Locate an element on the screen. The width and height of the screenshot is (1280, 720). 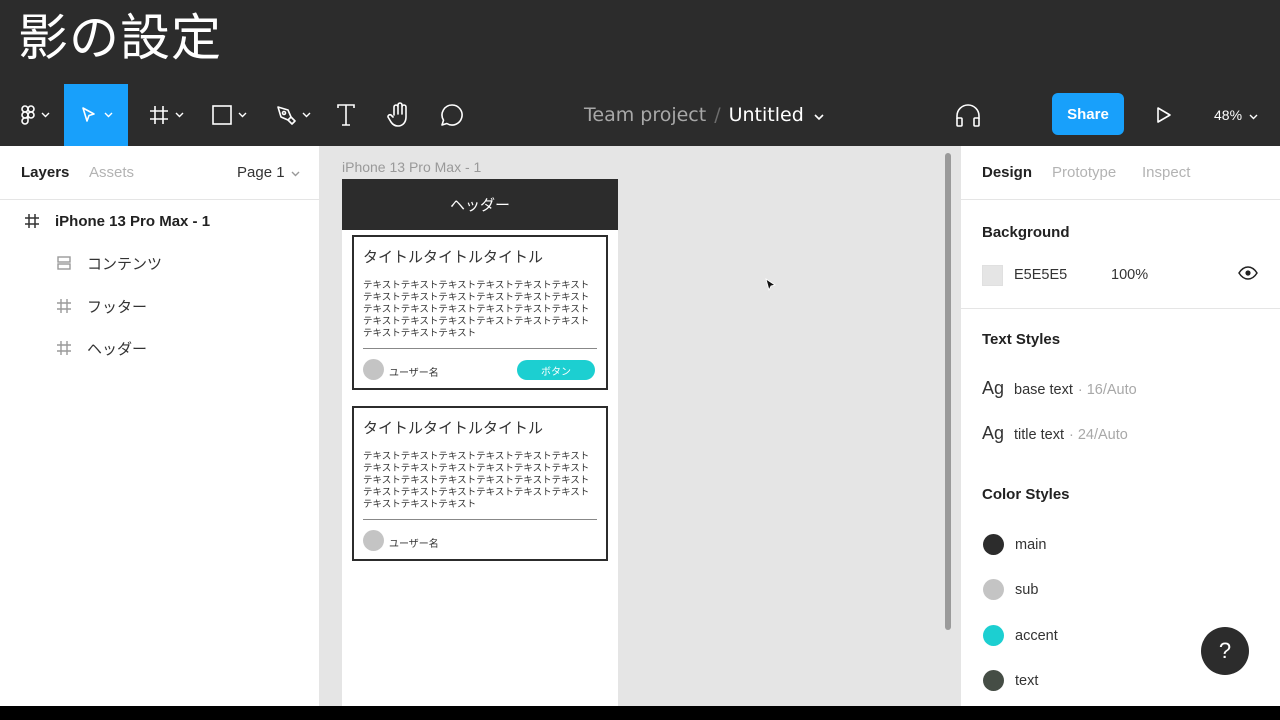
main-menu-button is located at coordinates (35, 115).